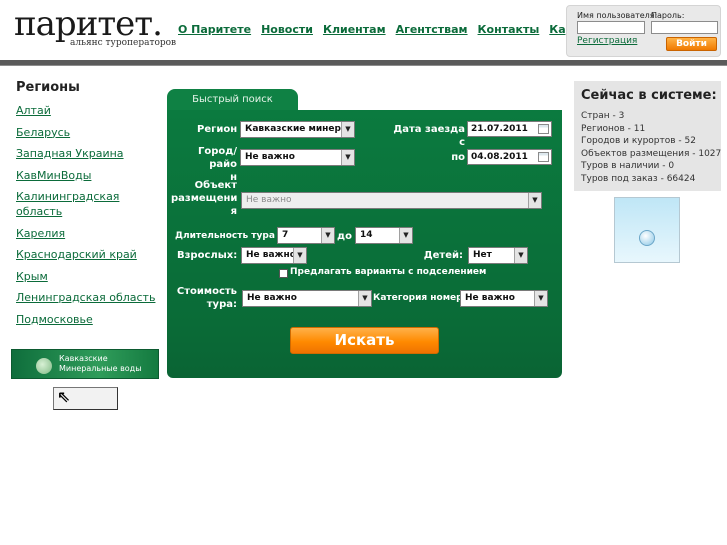  Describe the element at coordinates (285, 235) in the screenshot. I see `duration-from-value: 7` at that location.